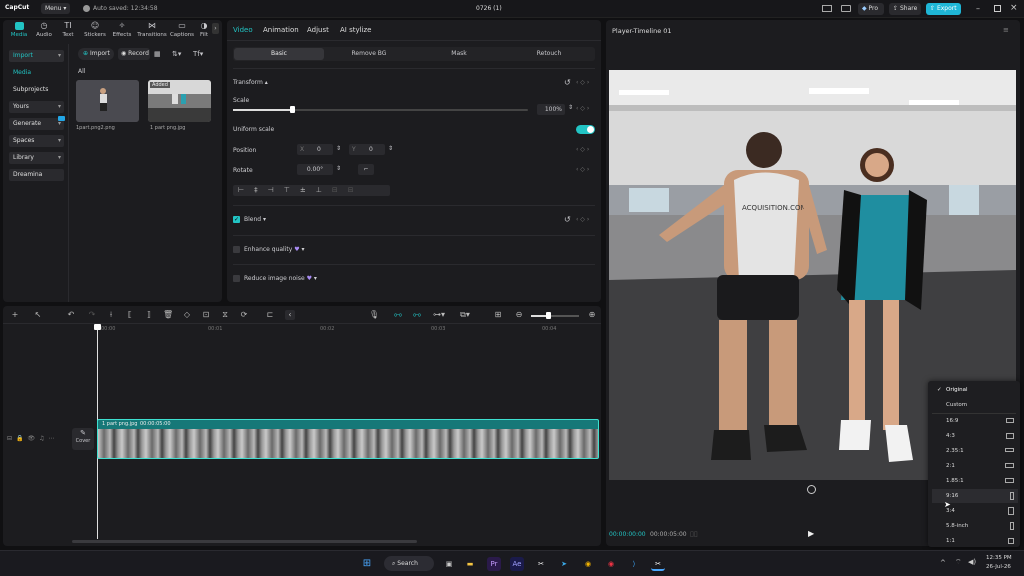  I want to click on project-title: 0726 (1), so click(489, 8).